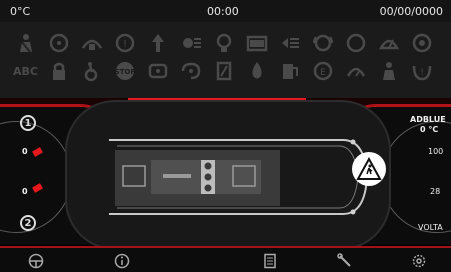  I want to click on pressure-icon, so click(190, 71).